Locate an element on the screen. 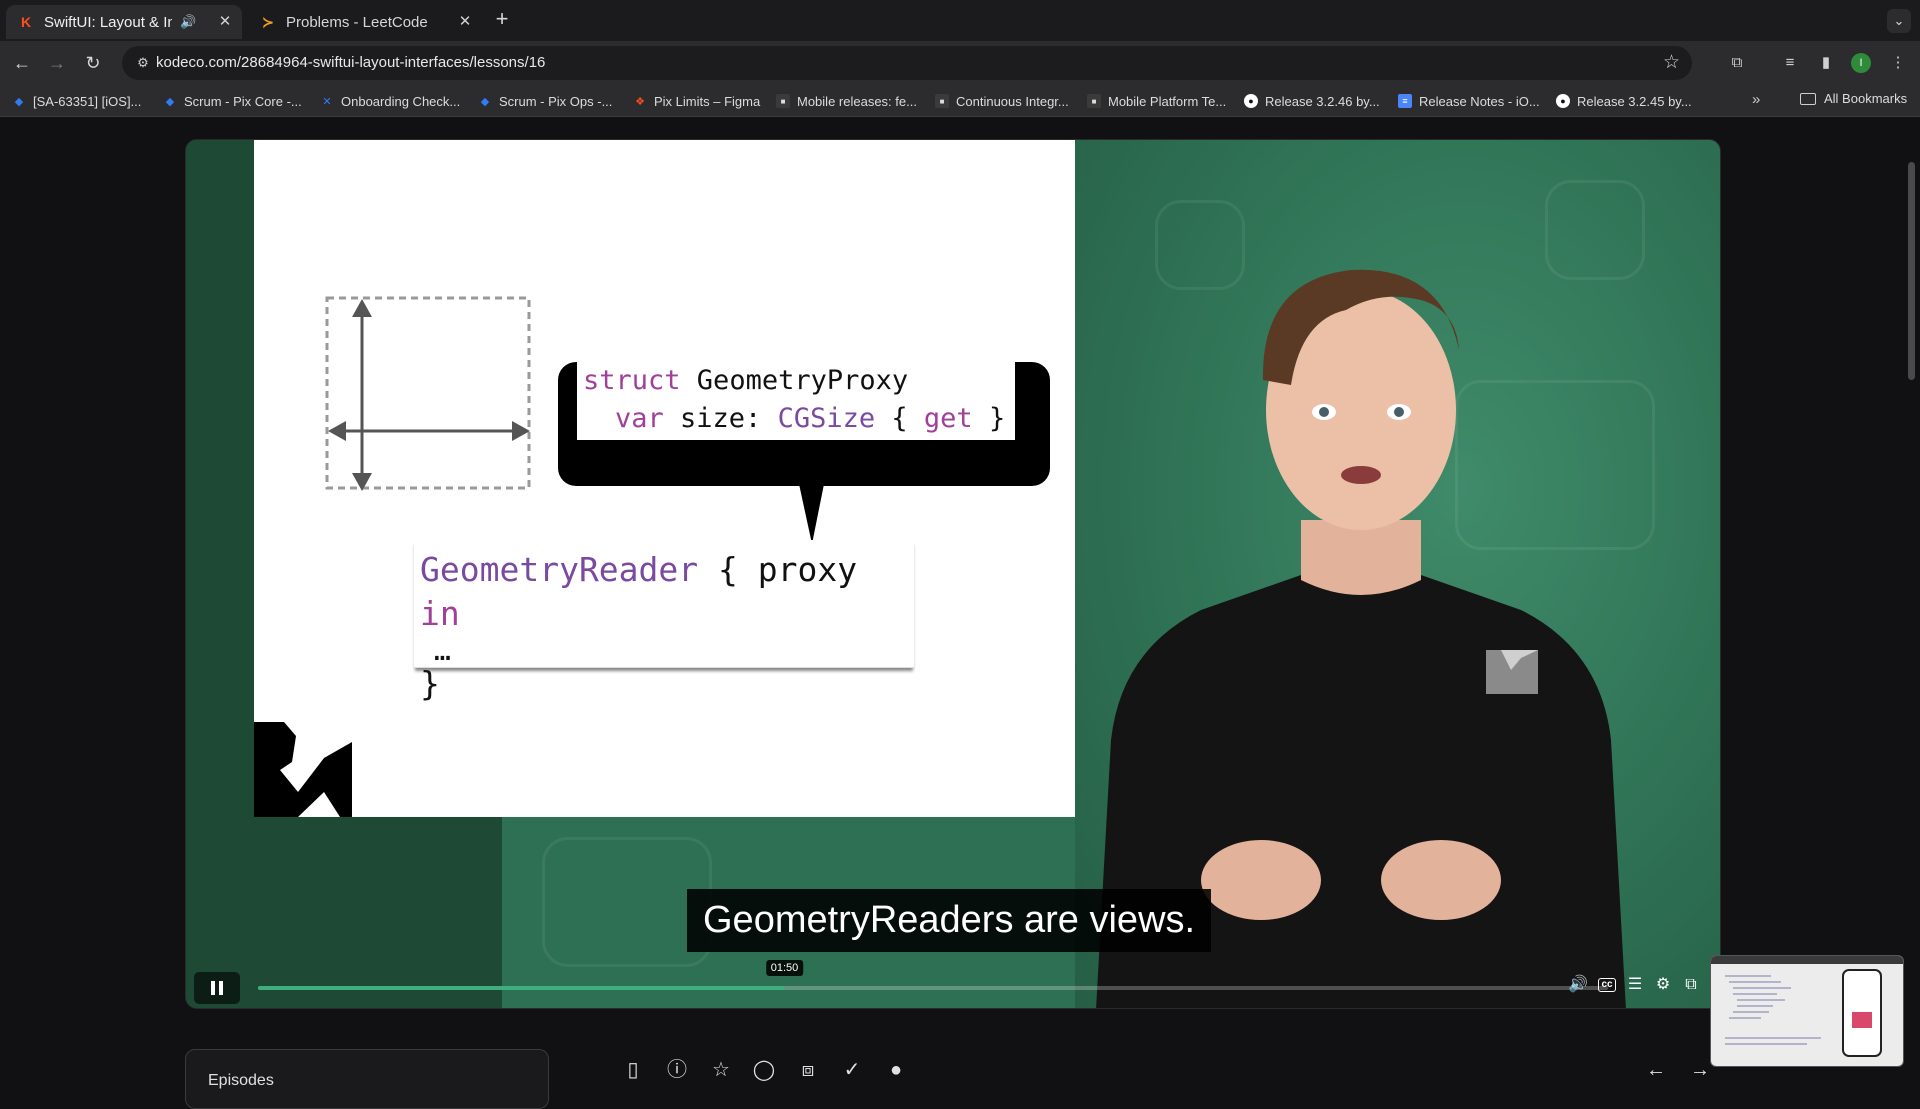  confluence-icon: ✕ is located at coordinates (327, 101).